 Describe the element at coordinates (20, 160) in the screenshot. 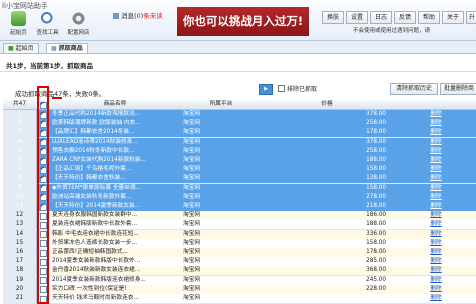

I see `row-number: 6` at that location.